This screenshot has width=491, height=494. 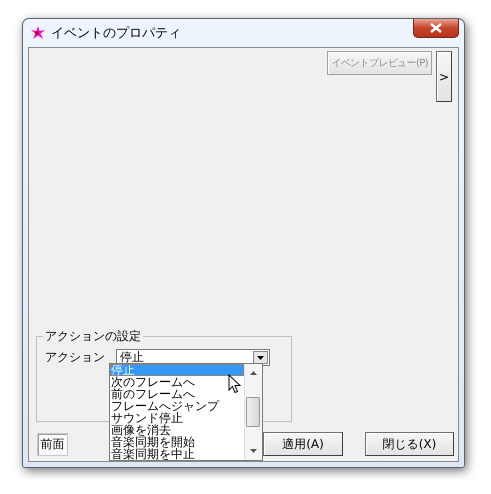 What do you see at coordinates (116, 33) in the screenshot?
I see `window-title: イベントのプロパティ` at bounding box center [116, 33].